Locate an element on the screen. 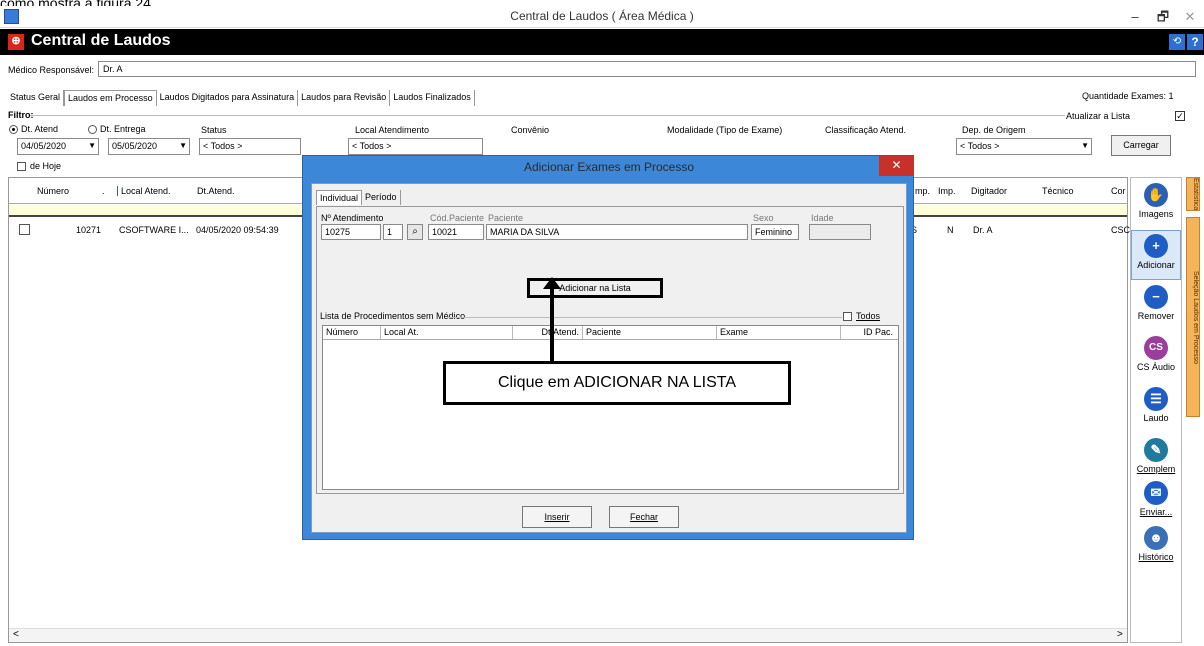 The height and width of the screenshot is (646, 1204). tab-laudos-em-processo: Laudos em Processo is located at coordinates (110, 98).